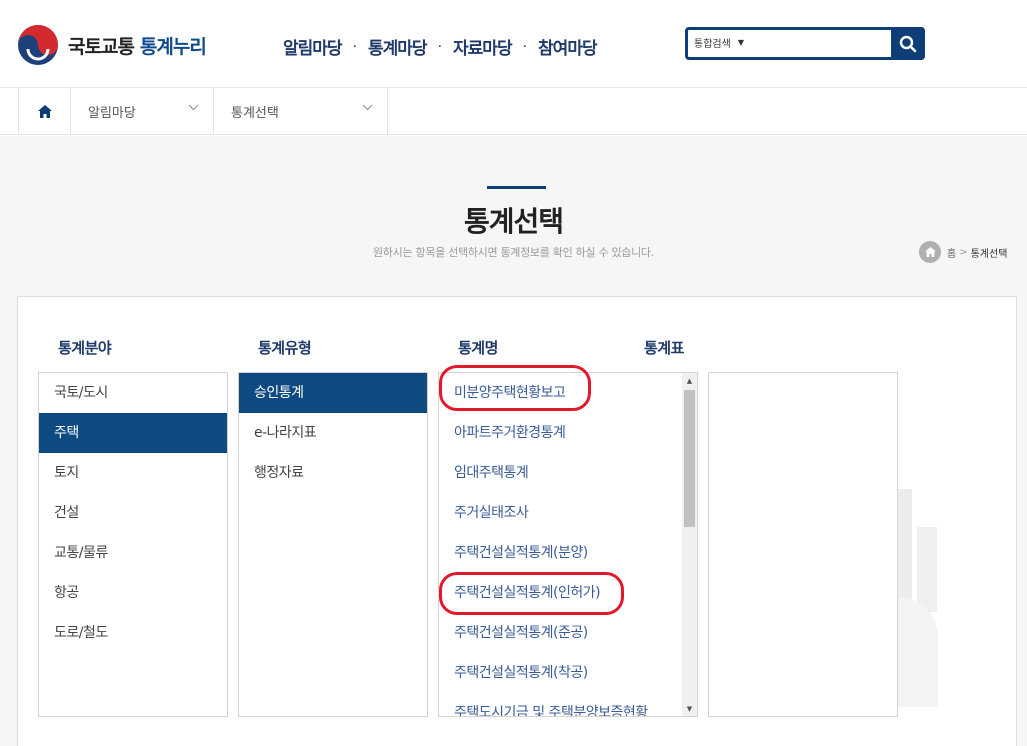  I want to click on list-item-field: 토지, so click(133, 473).